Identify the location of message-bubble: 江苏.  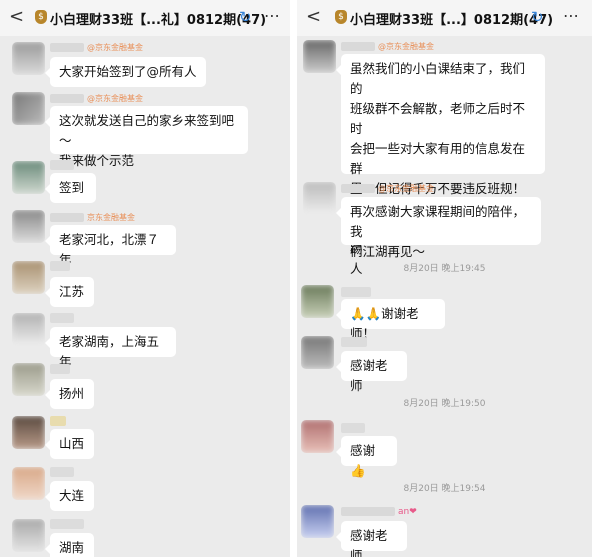
(69, 292).